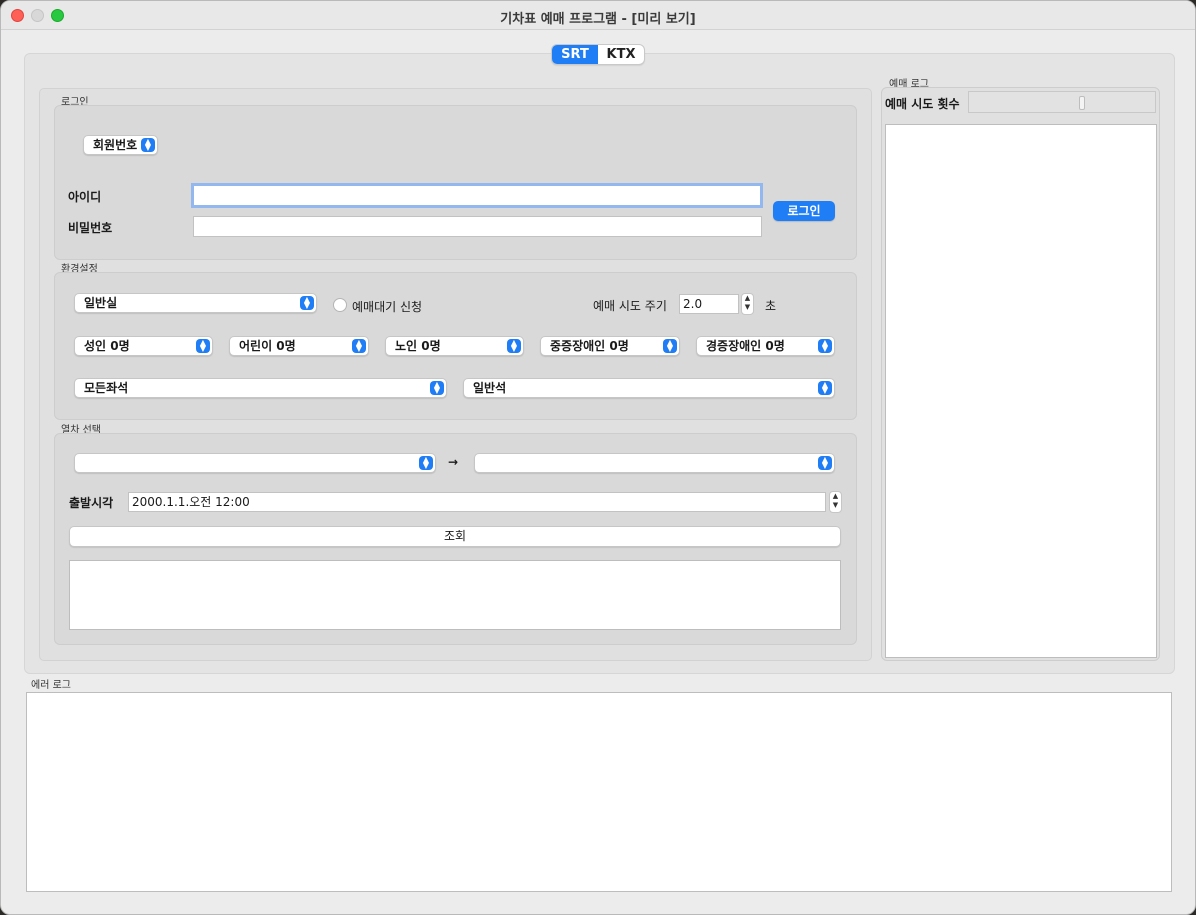 Image resolution: width=1196 pixels, height=915 pixels. What do you see at coordinates (649, 388) in the screenshot?
I see `seat-type-select: 일반석 ▲ ▼` at bounding box center [649, 388].